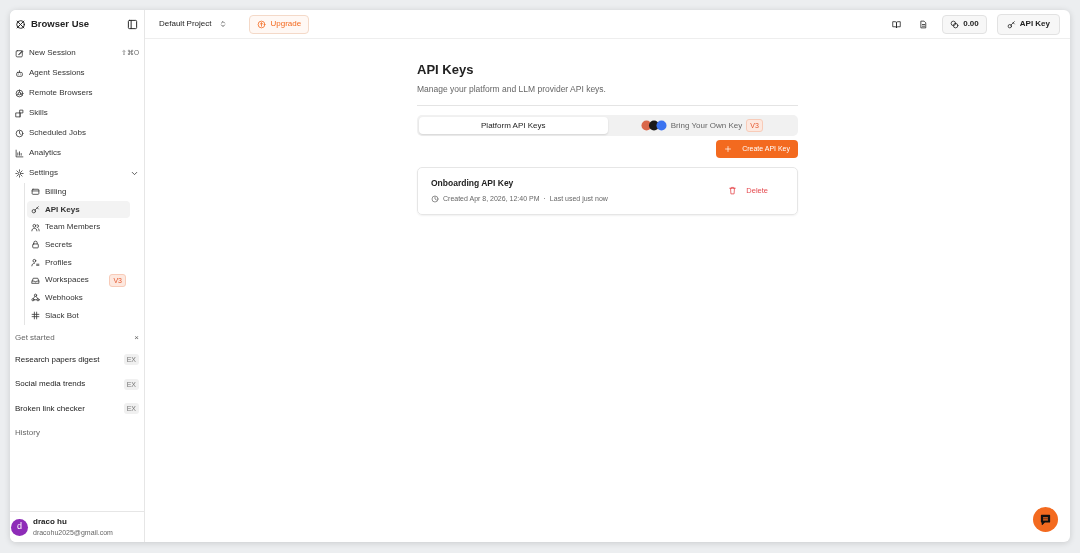  Describe the element at coordinates (35, 316) in the screenshot. I see `hash-grid-icon` at that location.